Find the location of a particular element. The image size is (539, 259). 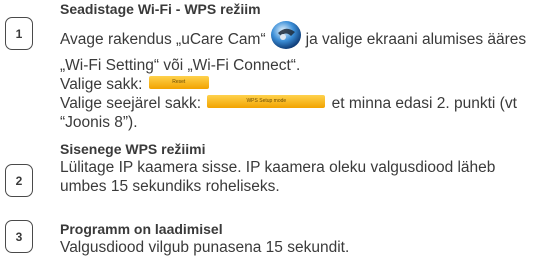

step-number-badge: 2 is located at coordinates (19, 180).